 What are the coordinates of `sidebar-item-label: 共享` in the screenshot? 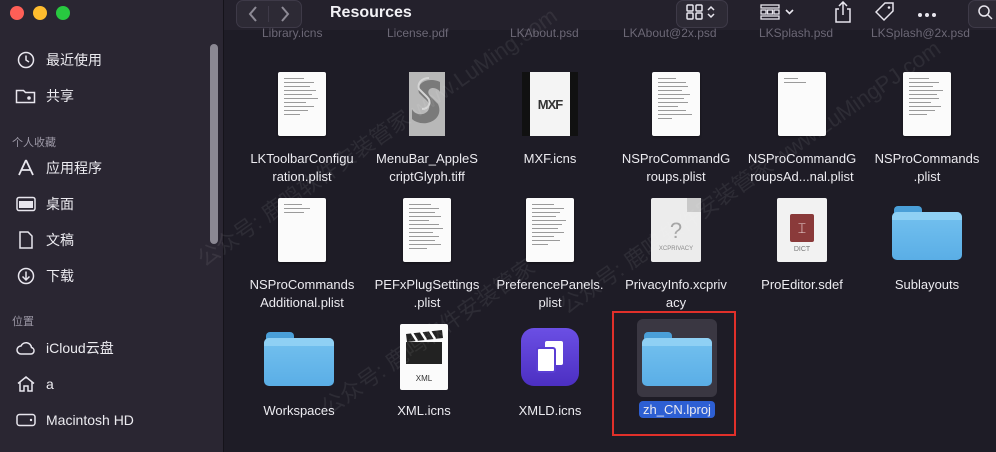 It's located at (60, 96).